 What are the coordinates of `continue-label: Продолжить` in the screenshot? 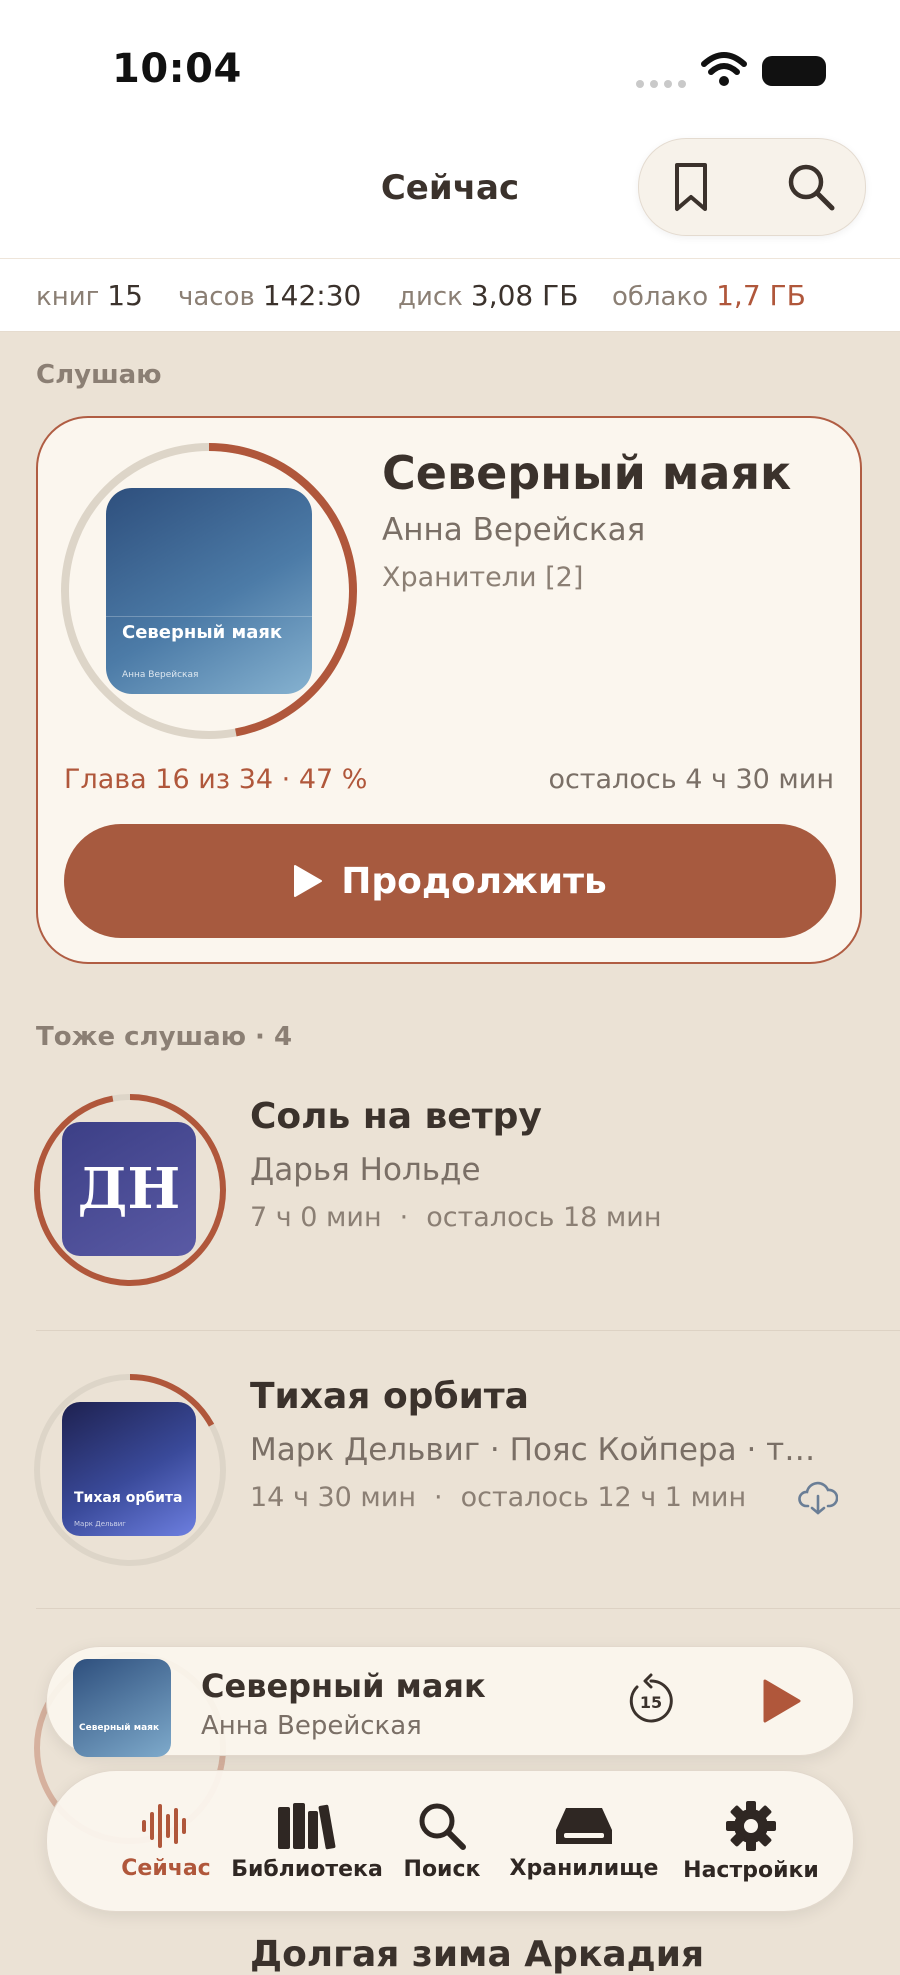 It's located at (474, 881).